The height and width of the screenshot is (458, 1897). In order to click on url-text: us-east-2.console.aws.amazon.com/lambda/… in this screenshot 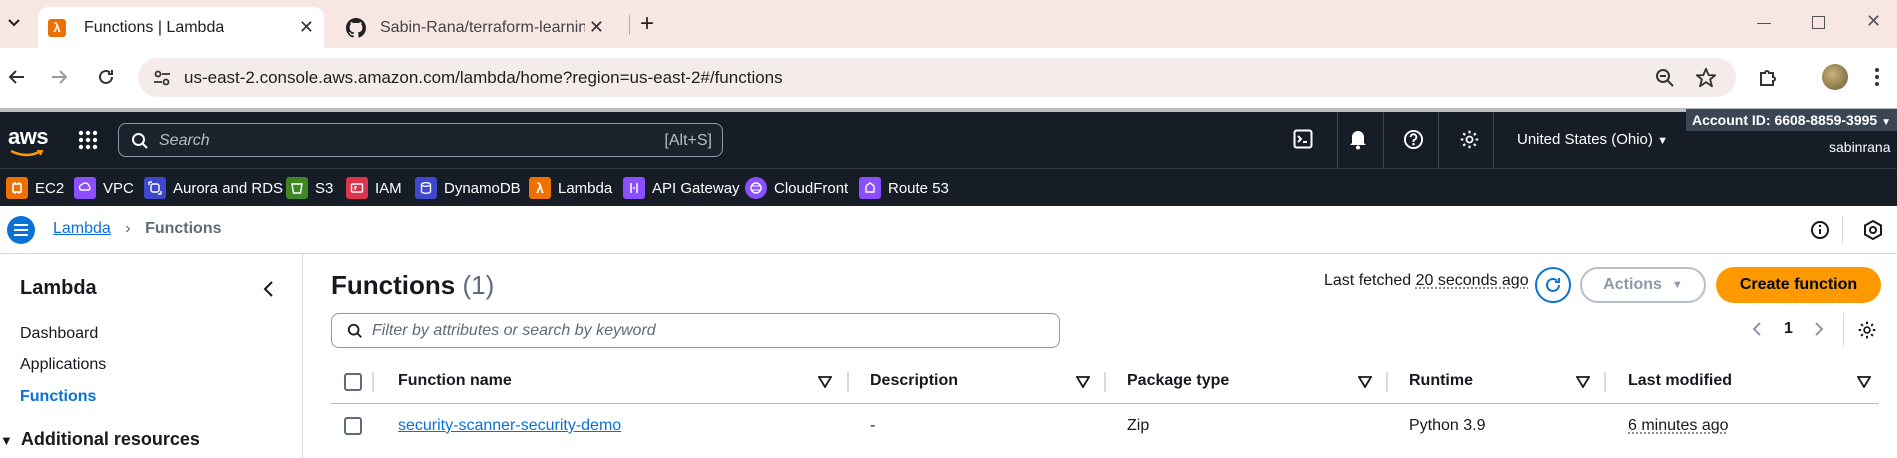, I will do `click(483, 78)`.